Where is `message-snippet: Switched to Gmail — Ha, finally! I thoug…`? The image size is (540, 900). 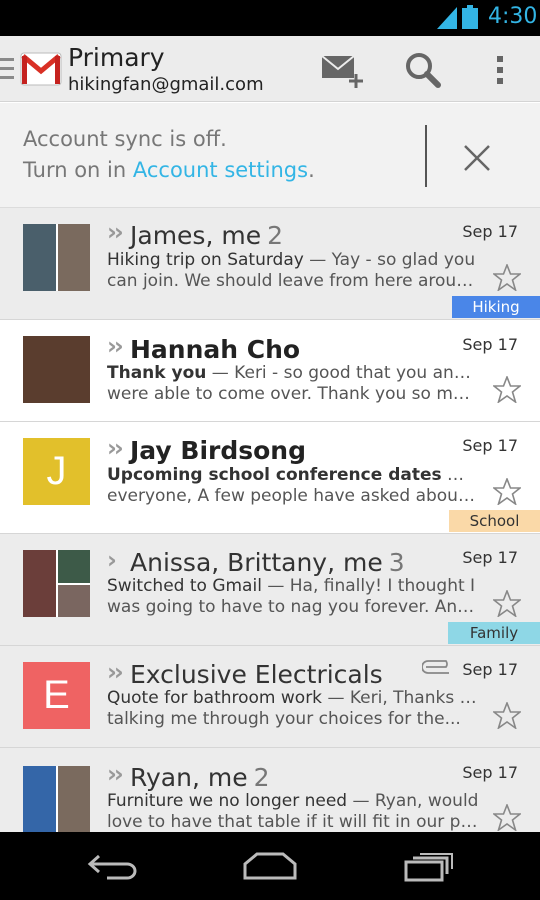 message-snippet: Switched to Gmail — Ha, finally! I thoug… is located at coordinates (293, 596).